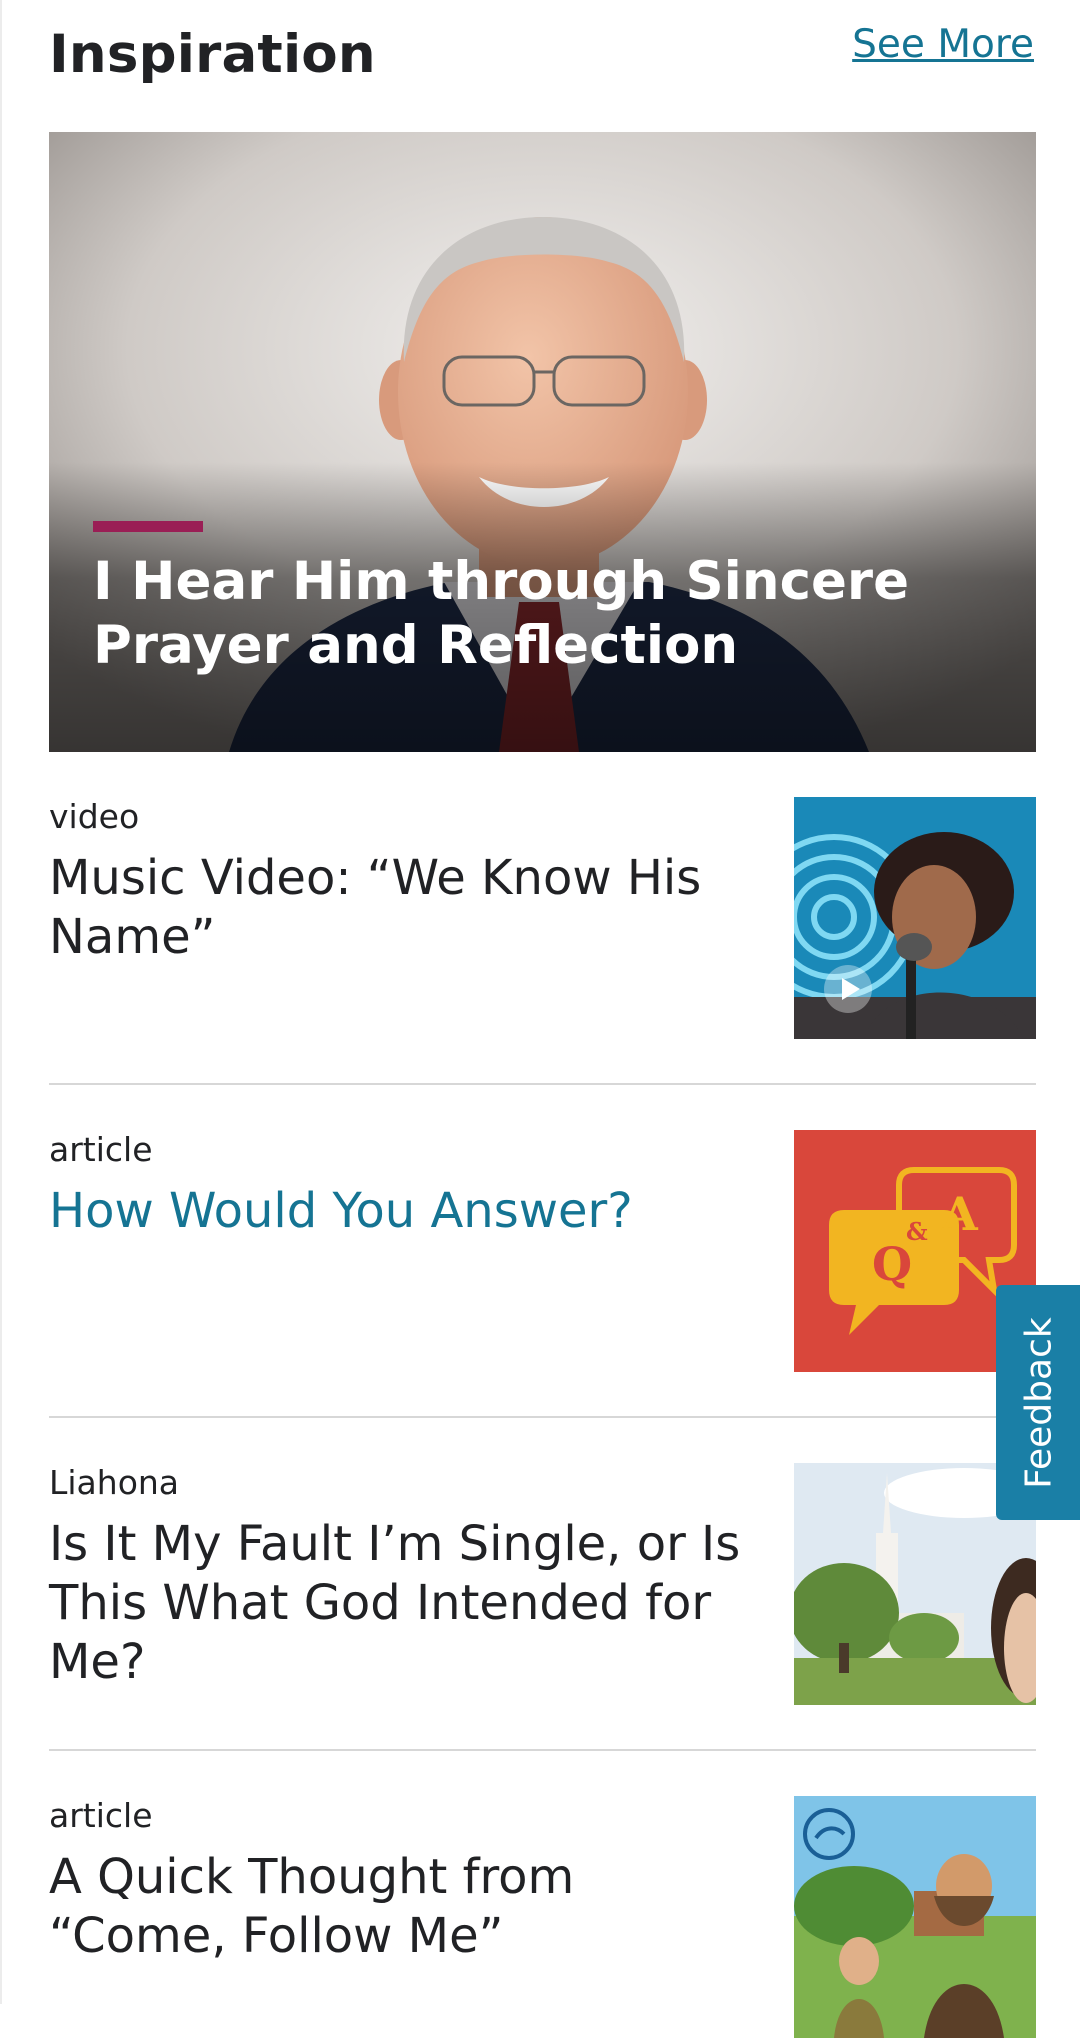 Image resolution: width=1080 pixels, height=2038 pixels. What do you see at coordinates (399, 1907) in the screenshot?
I see `item-title: A Quick Thought from “Come, Follow Me”` at bounding box center [399, 1907].